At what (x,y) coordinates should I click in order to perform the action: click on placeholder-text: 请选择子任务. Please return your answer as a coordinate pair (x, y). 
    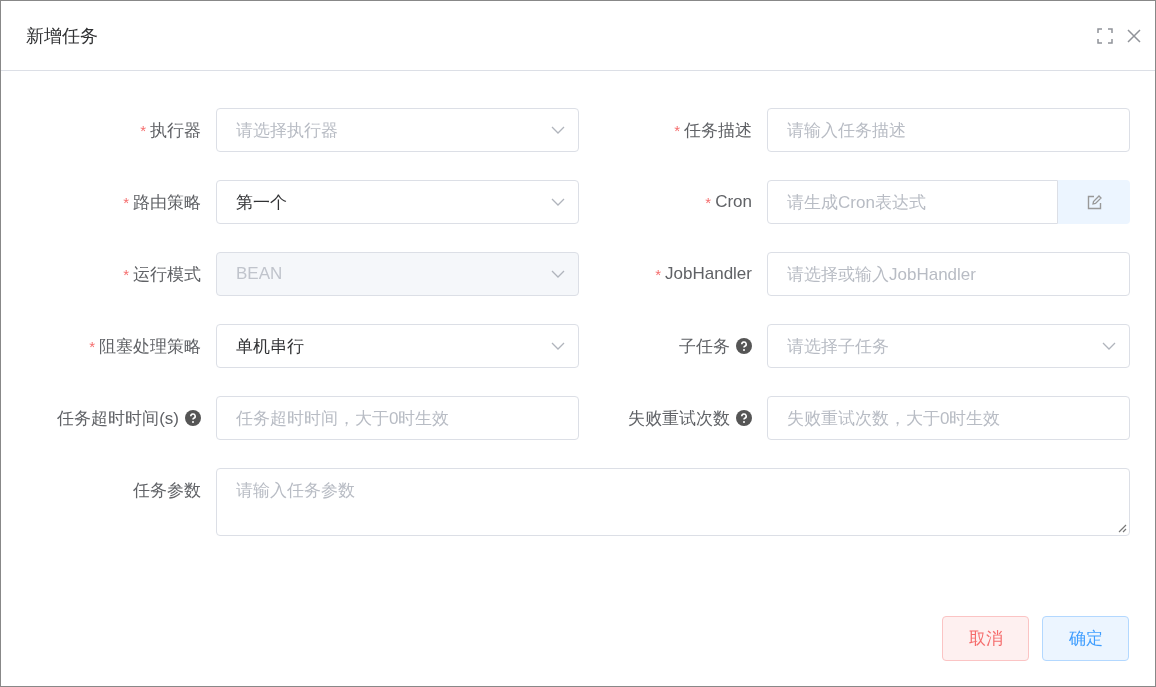
    Looking at the image, I should click on (838, 346).